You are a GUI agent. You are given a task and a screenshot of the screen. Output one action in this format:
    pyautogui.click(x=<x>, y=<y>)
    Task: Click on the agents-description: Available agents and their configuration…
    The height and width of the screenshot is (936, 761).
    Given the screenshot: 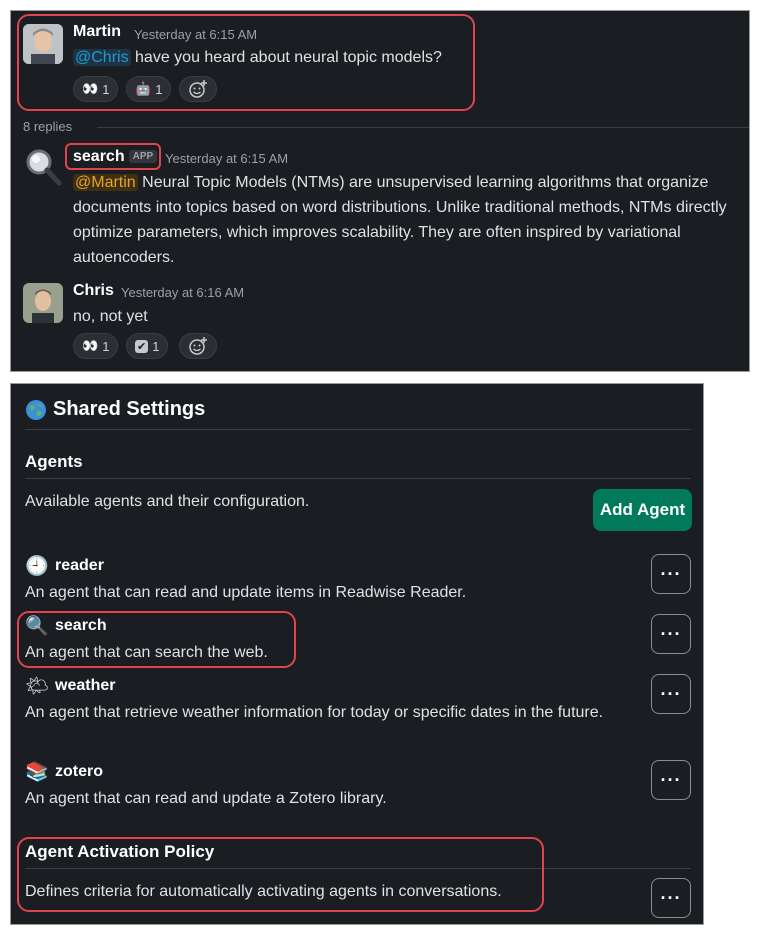 What is the action you would take?
    pyautogui.click(x=167, y=501)
    